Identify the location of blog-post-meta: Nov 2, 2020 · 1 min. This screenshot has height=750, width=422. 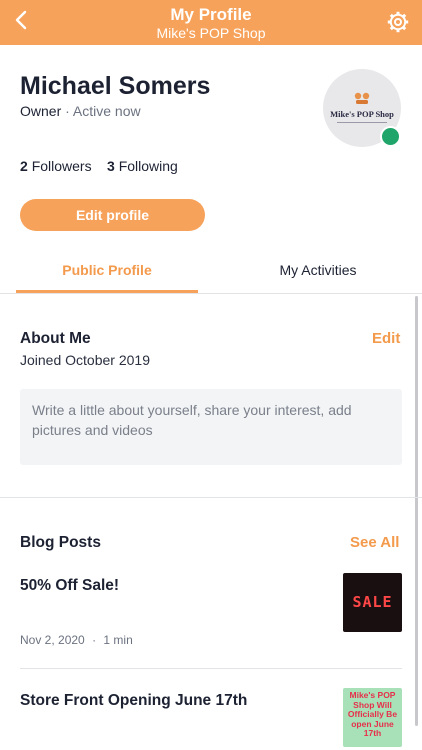
(76, 640).